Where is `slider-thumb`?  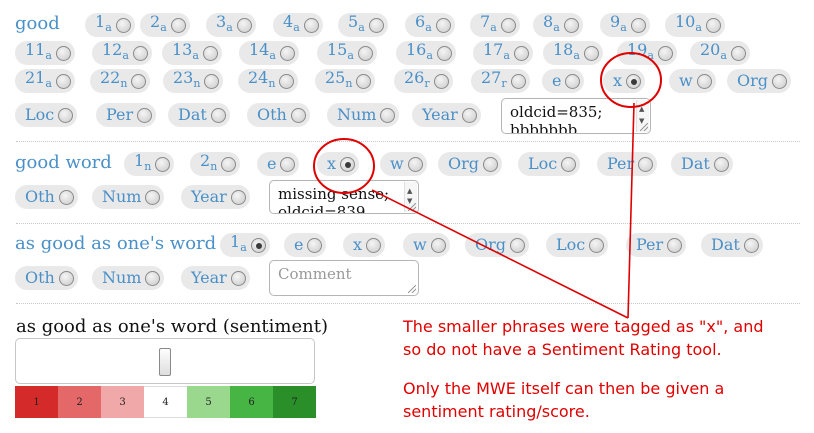 slider-thumb is located at coordinates (165, 362).